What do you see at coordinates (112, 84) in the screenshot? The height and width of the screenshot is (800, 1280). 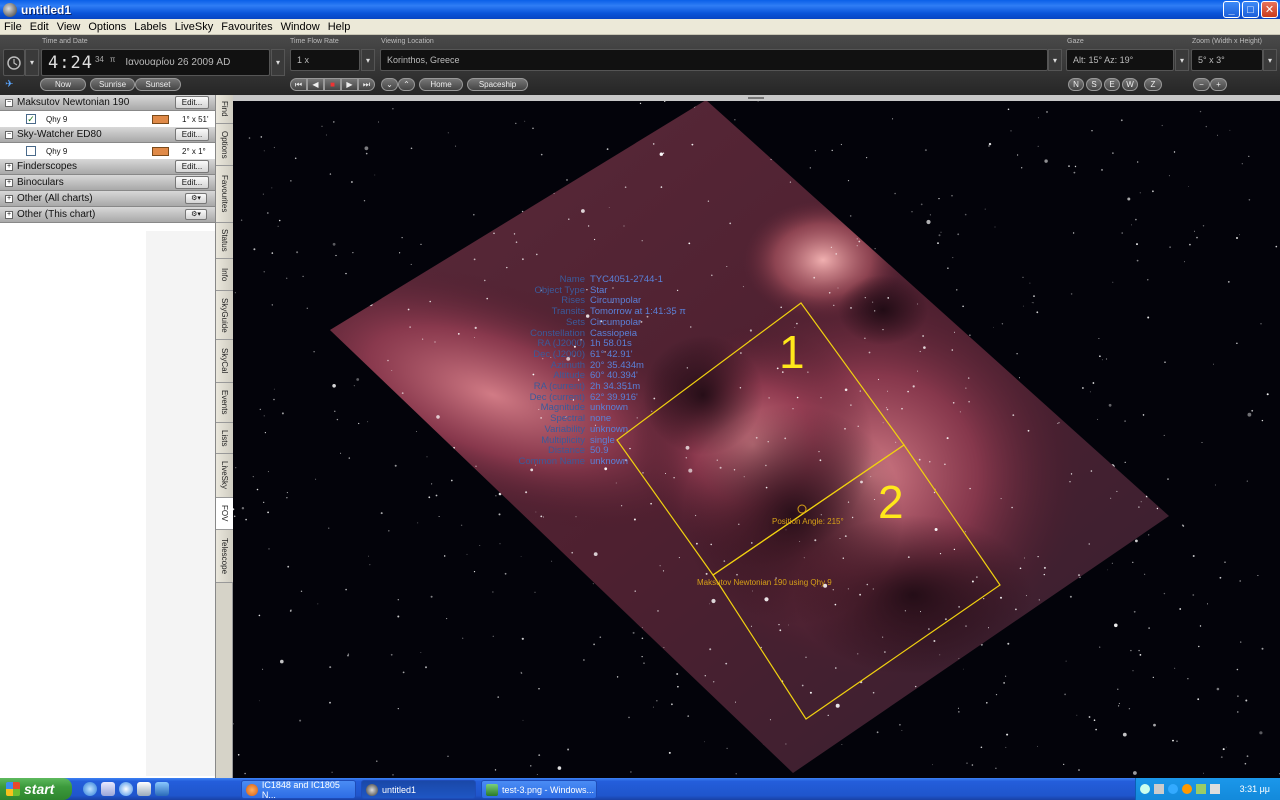 I see `sunrise-button: Sunrise` at bounding box center [112, 84].